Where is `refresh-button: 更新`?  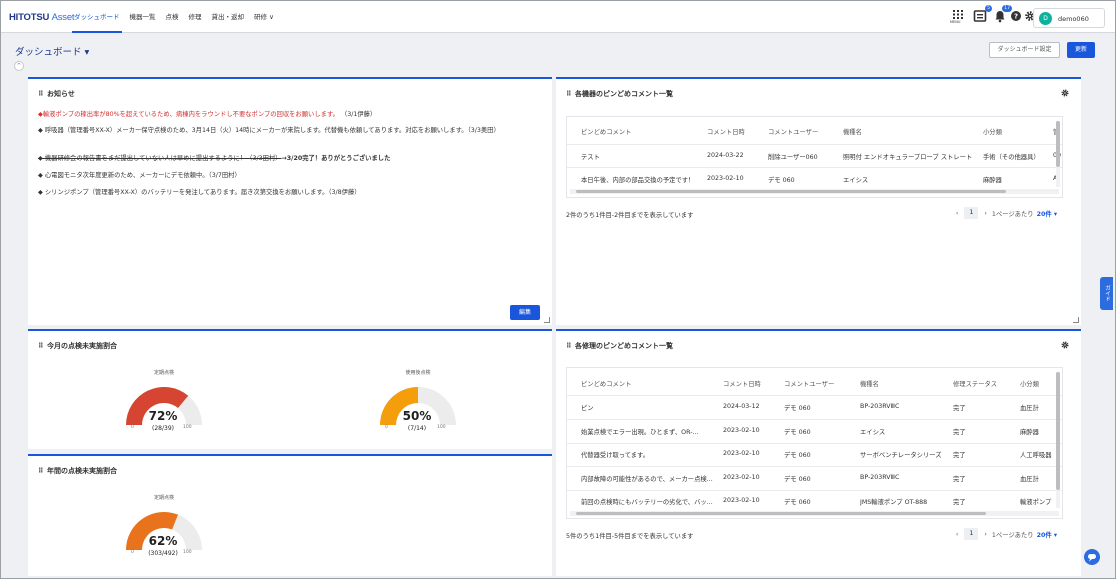 refresh-button: 更新 is located at coordinates (1081, 50).